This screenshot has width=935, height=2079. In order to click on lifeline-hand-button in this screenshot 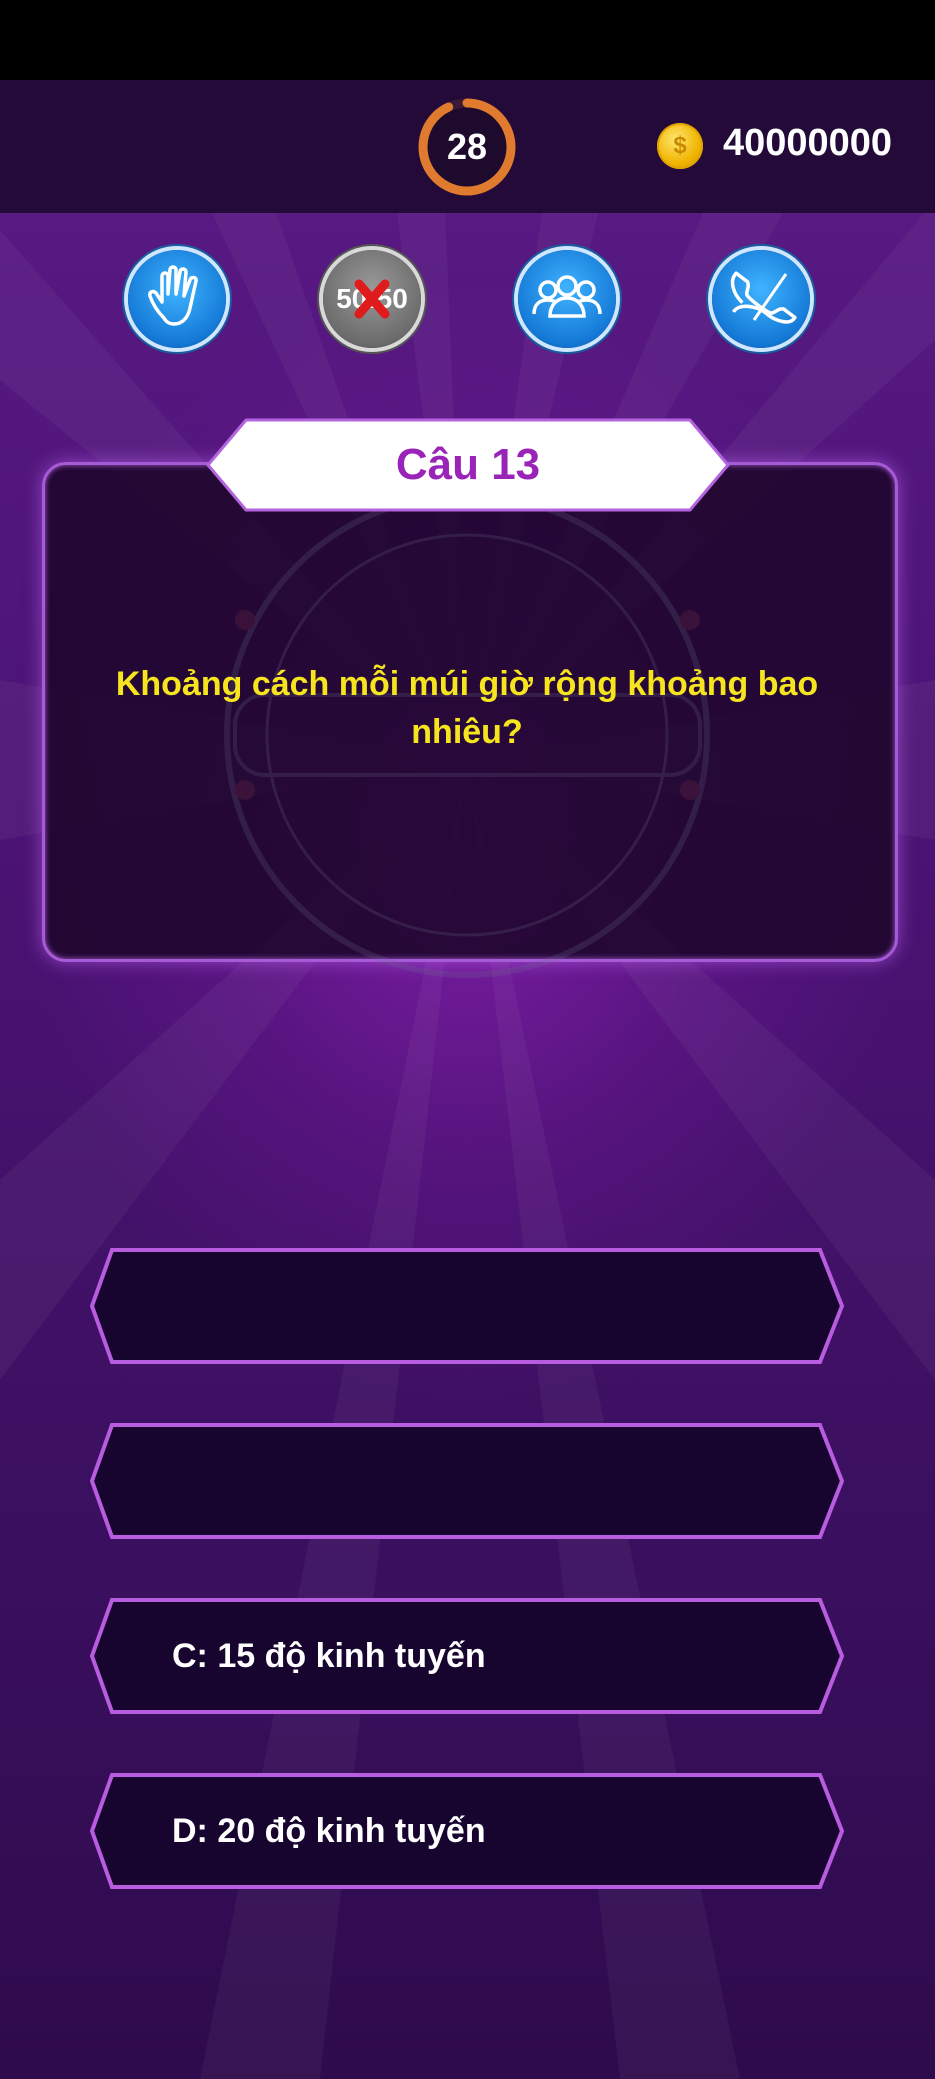, I will do `click(177, 299)`.